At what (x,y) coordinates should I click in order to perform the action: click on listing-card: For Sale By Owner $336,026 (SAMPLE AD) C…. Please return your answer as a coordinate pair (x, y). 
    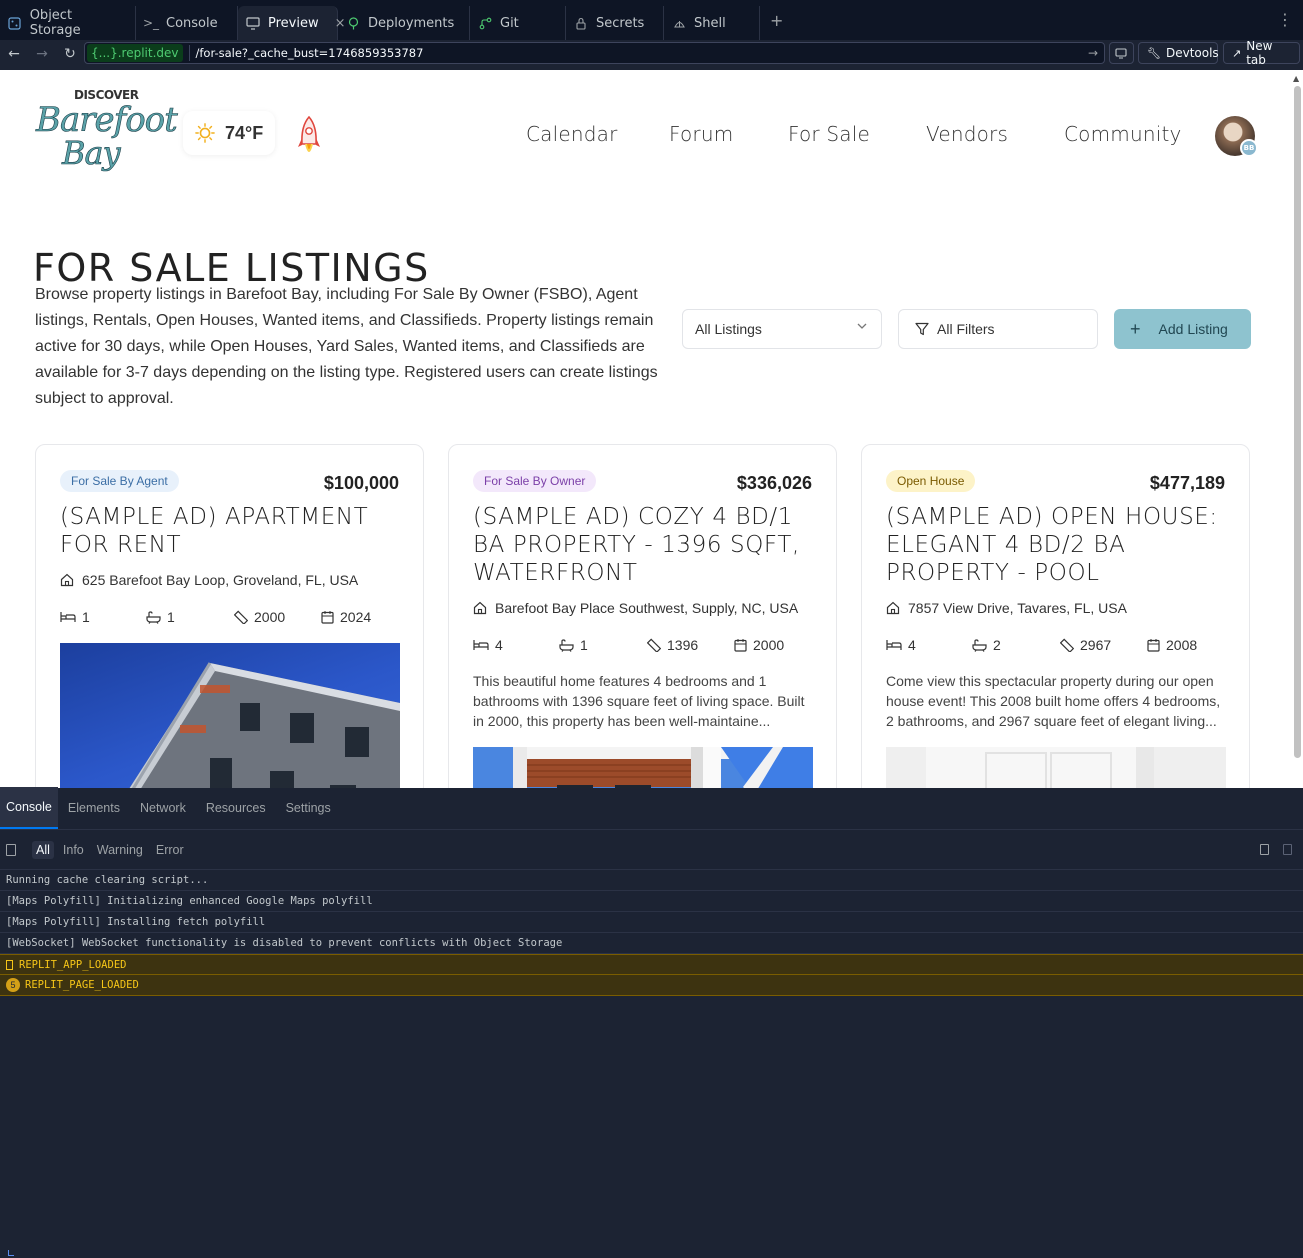
    Looking at the image, I should click on (642, 616).